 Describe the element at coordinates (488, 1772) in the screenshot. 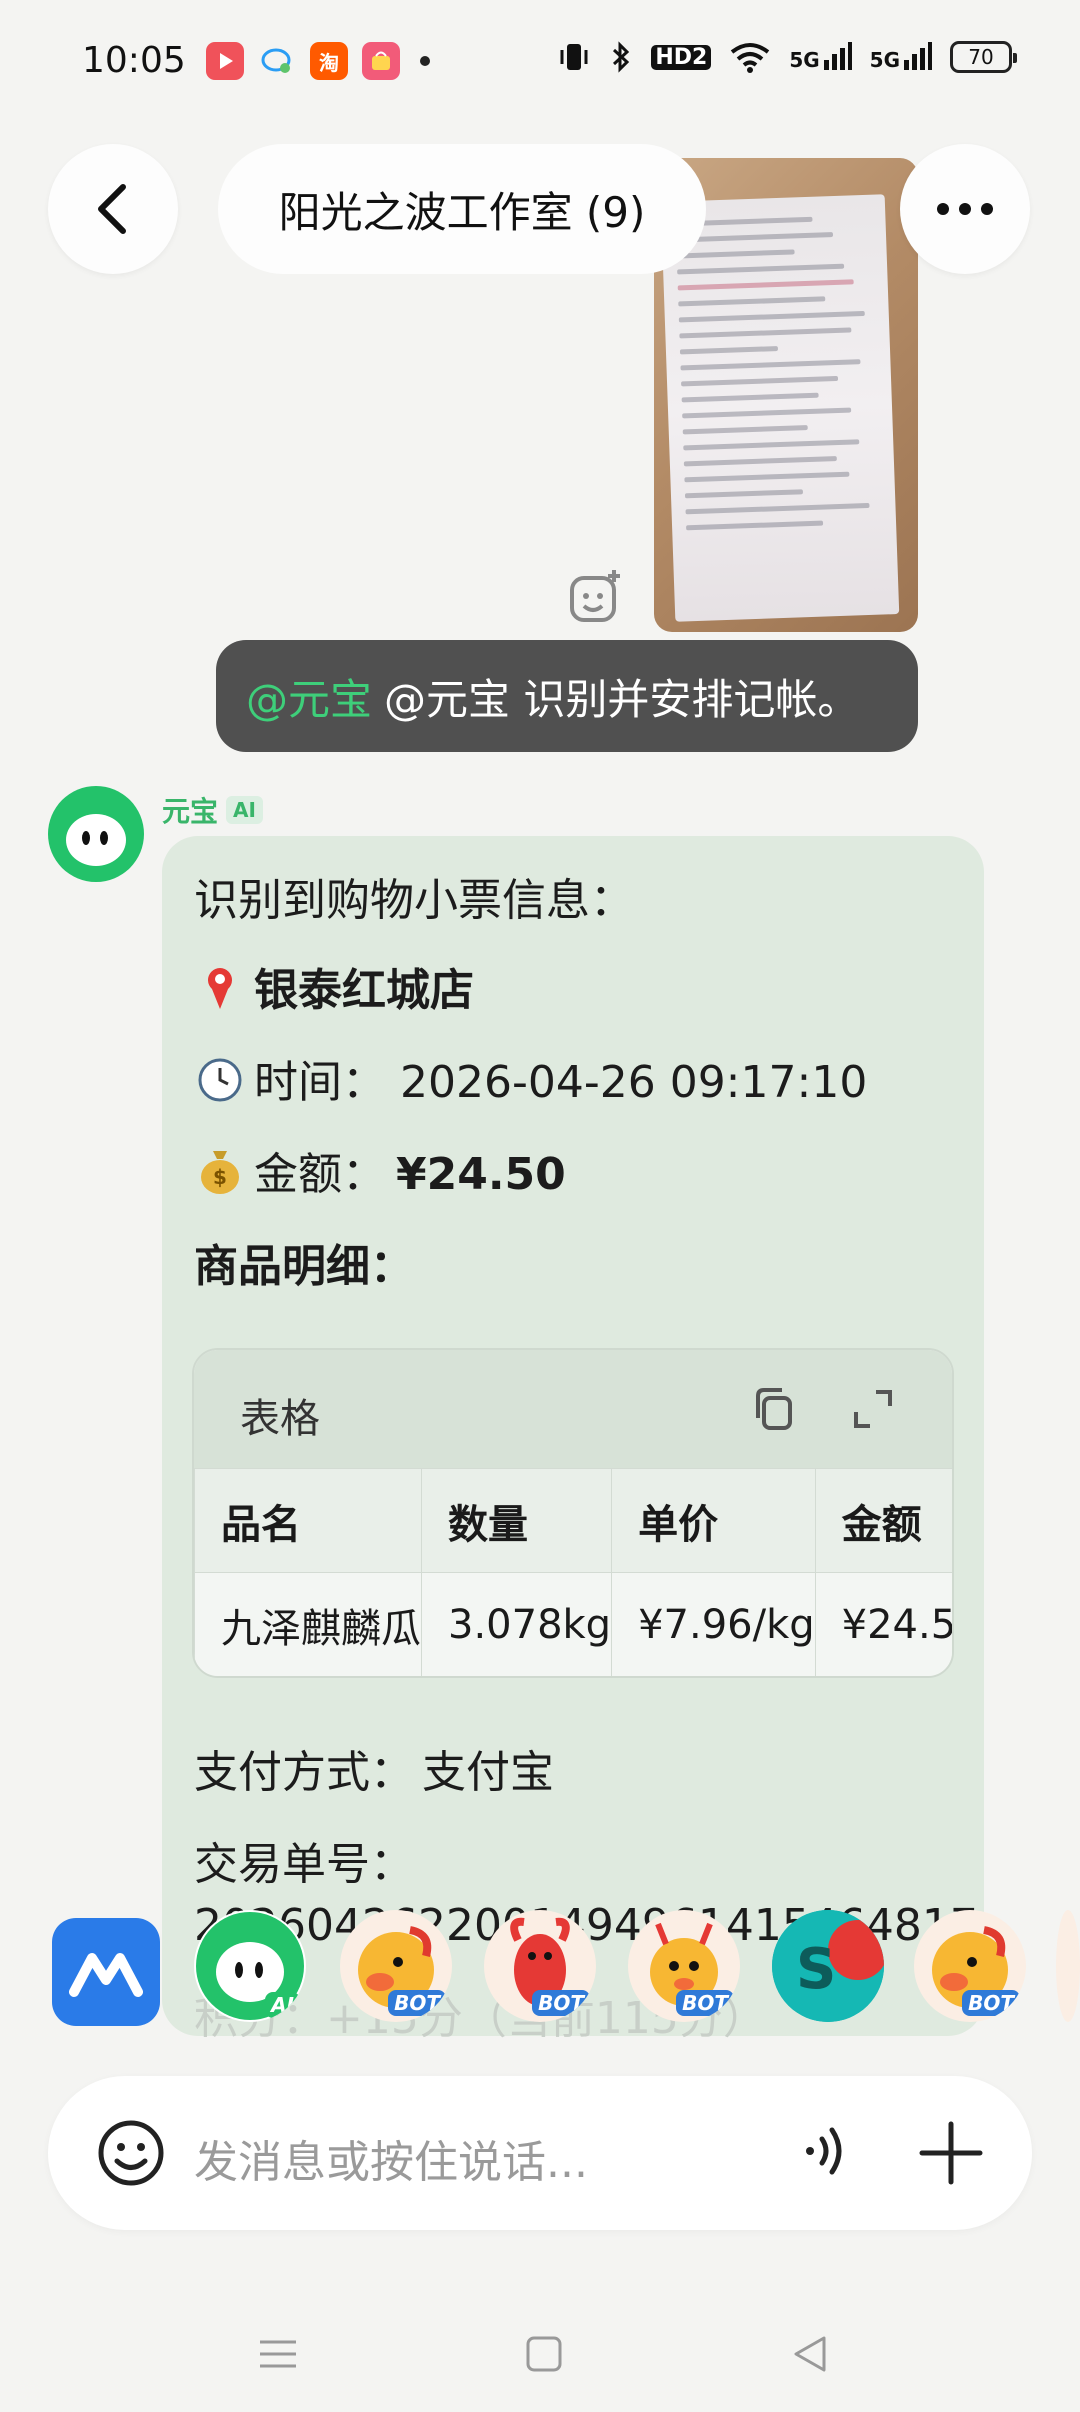

I see `payment-value: 支付宝` at that location.